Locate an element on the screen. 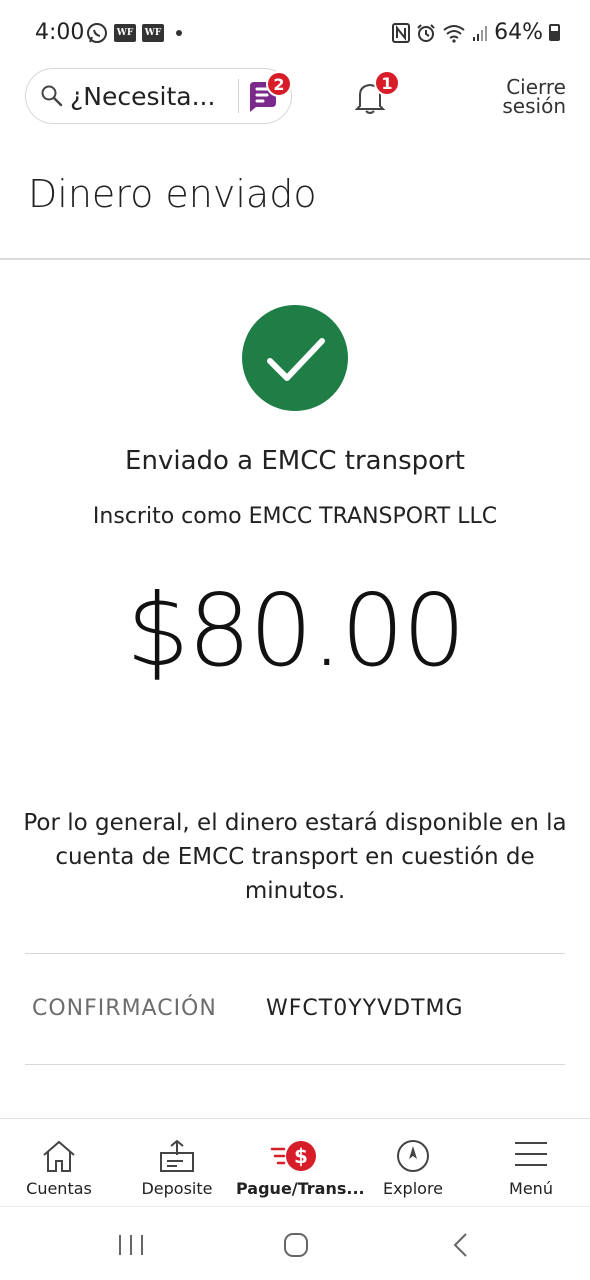 This screenshot has height=1280, width=590. more-notifications-dot-icon is located at coordinates (179, 33).